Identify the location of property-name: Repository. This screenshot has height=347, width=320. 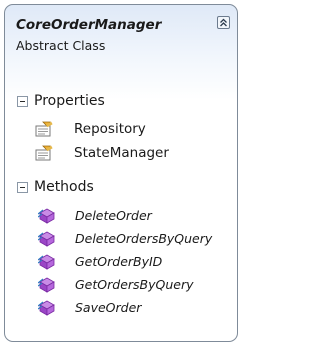
(110, 129).